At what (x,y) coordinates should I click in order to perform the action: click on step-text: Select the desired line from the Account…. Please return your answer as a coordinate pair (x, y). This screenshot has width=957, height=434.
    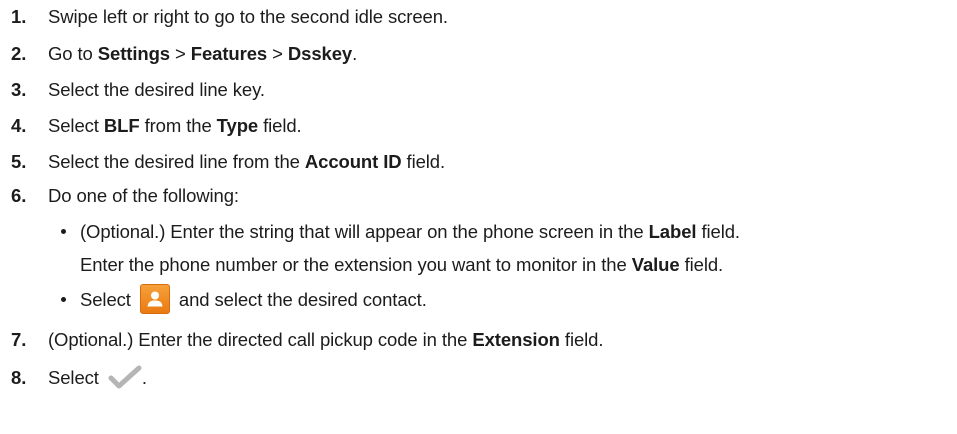
    Looking at the image, I should click on (247, 161).